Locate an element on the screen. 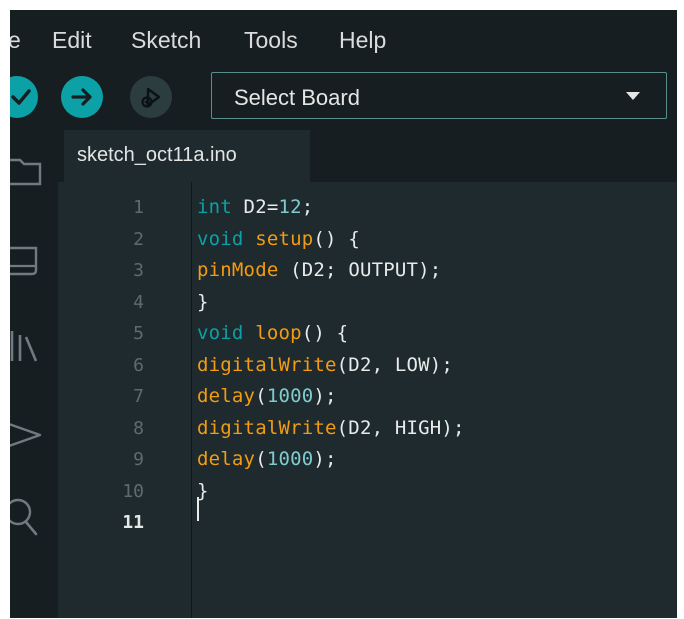  line-number: 3 is located at coordinates (138, 270).